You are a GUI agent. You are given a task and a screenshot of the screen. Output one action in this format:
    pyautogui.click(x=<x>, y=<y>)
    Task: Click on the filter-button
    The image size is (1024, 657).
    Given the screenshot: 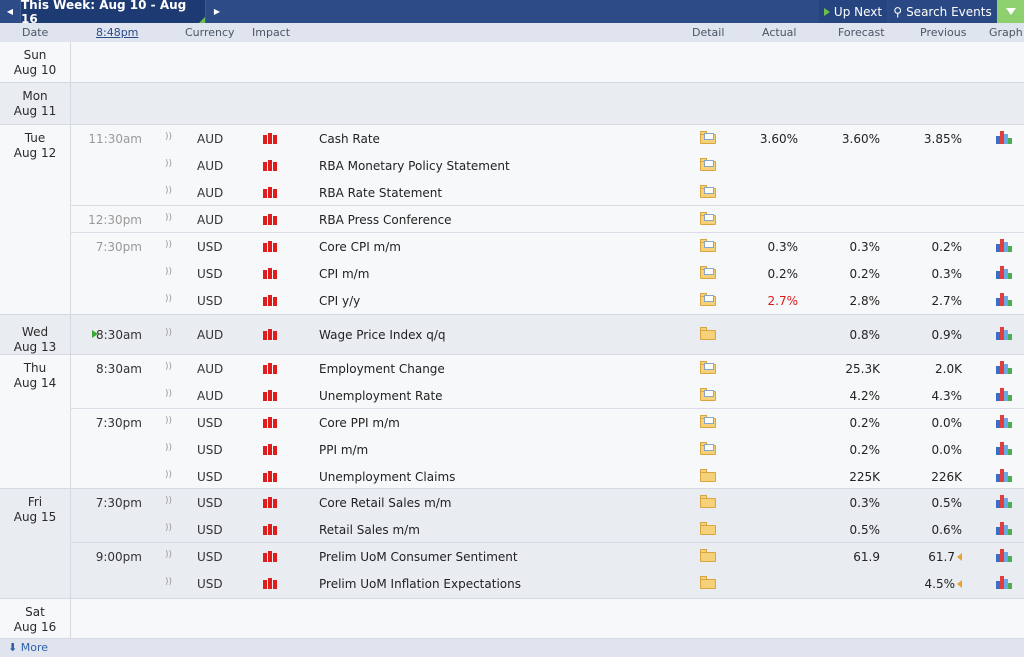 What is the action you would take?
    pyautogui.click(x=1010, y=11)
    